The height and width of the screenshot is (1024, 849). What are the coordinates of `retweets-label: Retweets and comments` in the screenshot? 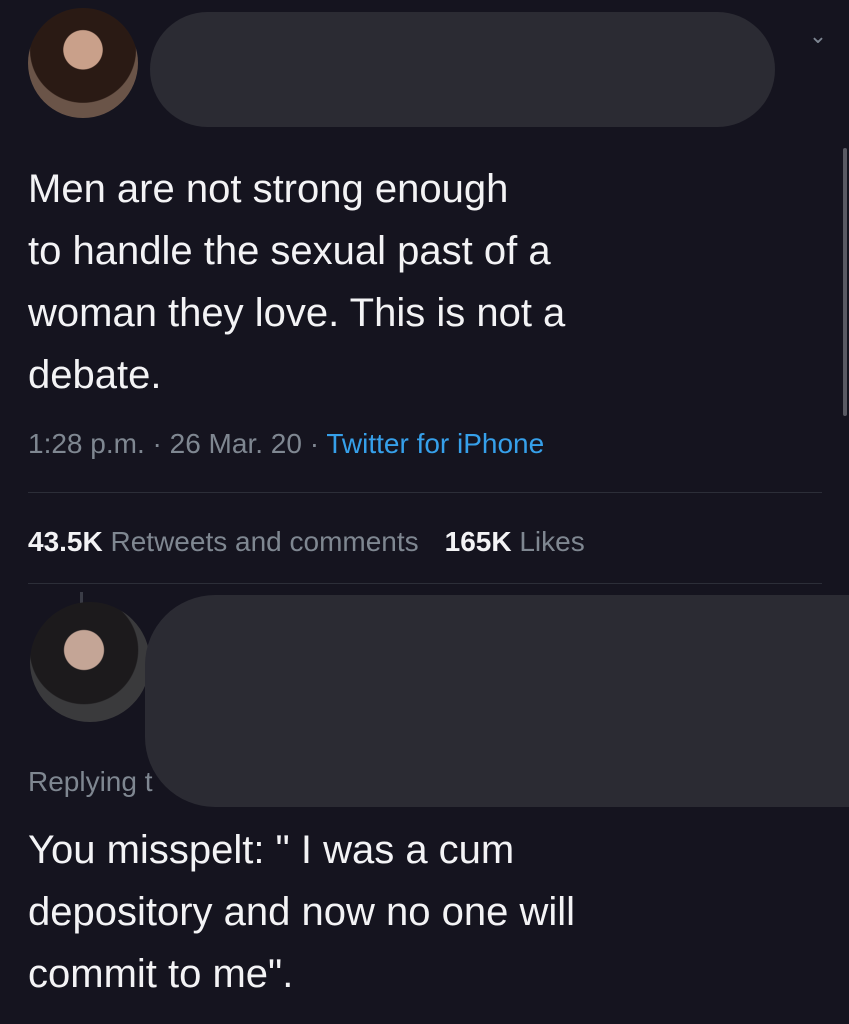 It's located at (264, 541).